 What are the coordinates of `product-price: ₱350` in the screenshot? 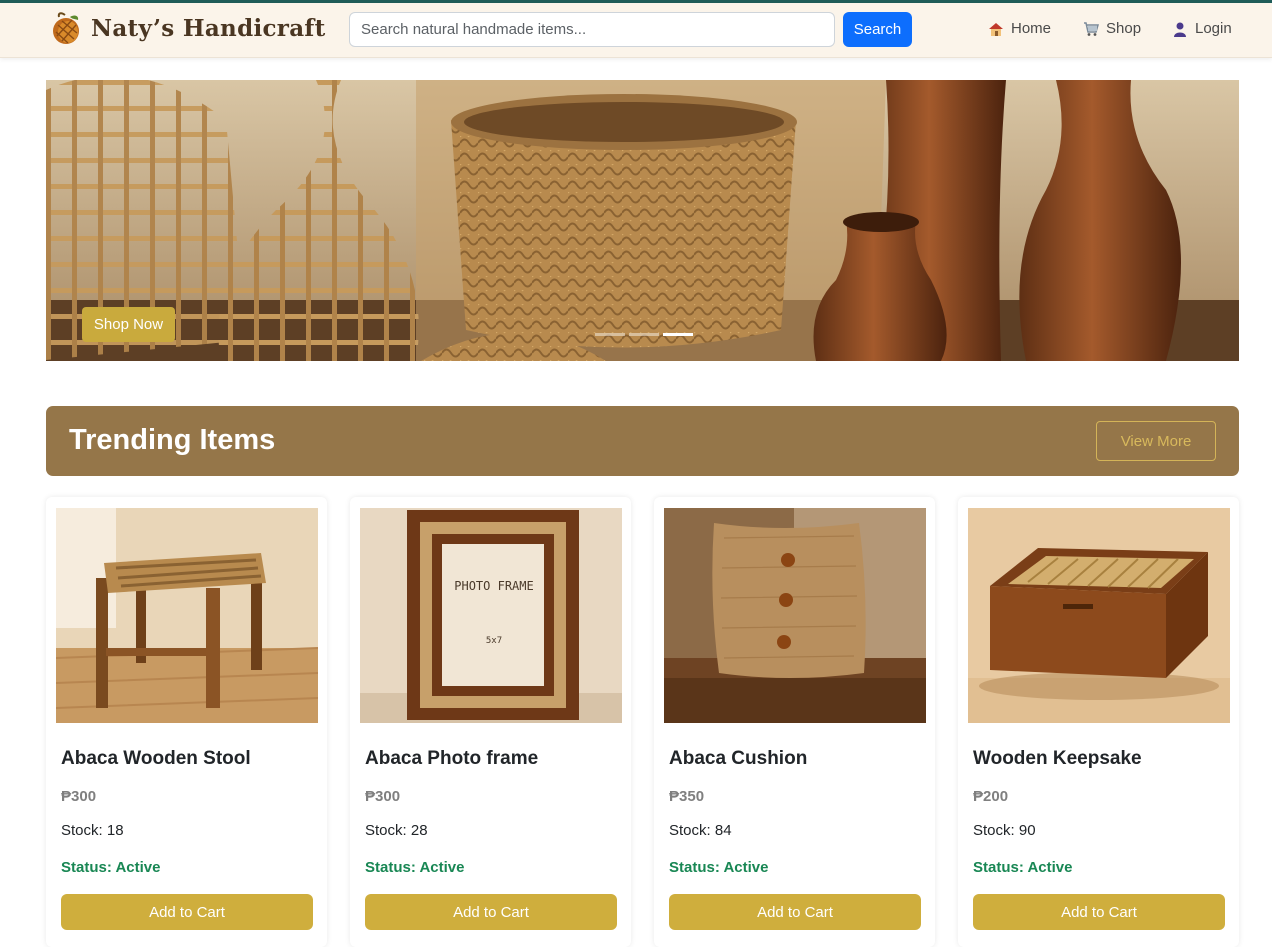 It's located at (687, 796).